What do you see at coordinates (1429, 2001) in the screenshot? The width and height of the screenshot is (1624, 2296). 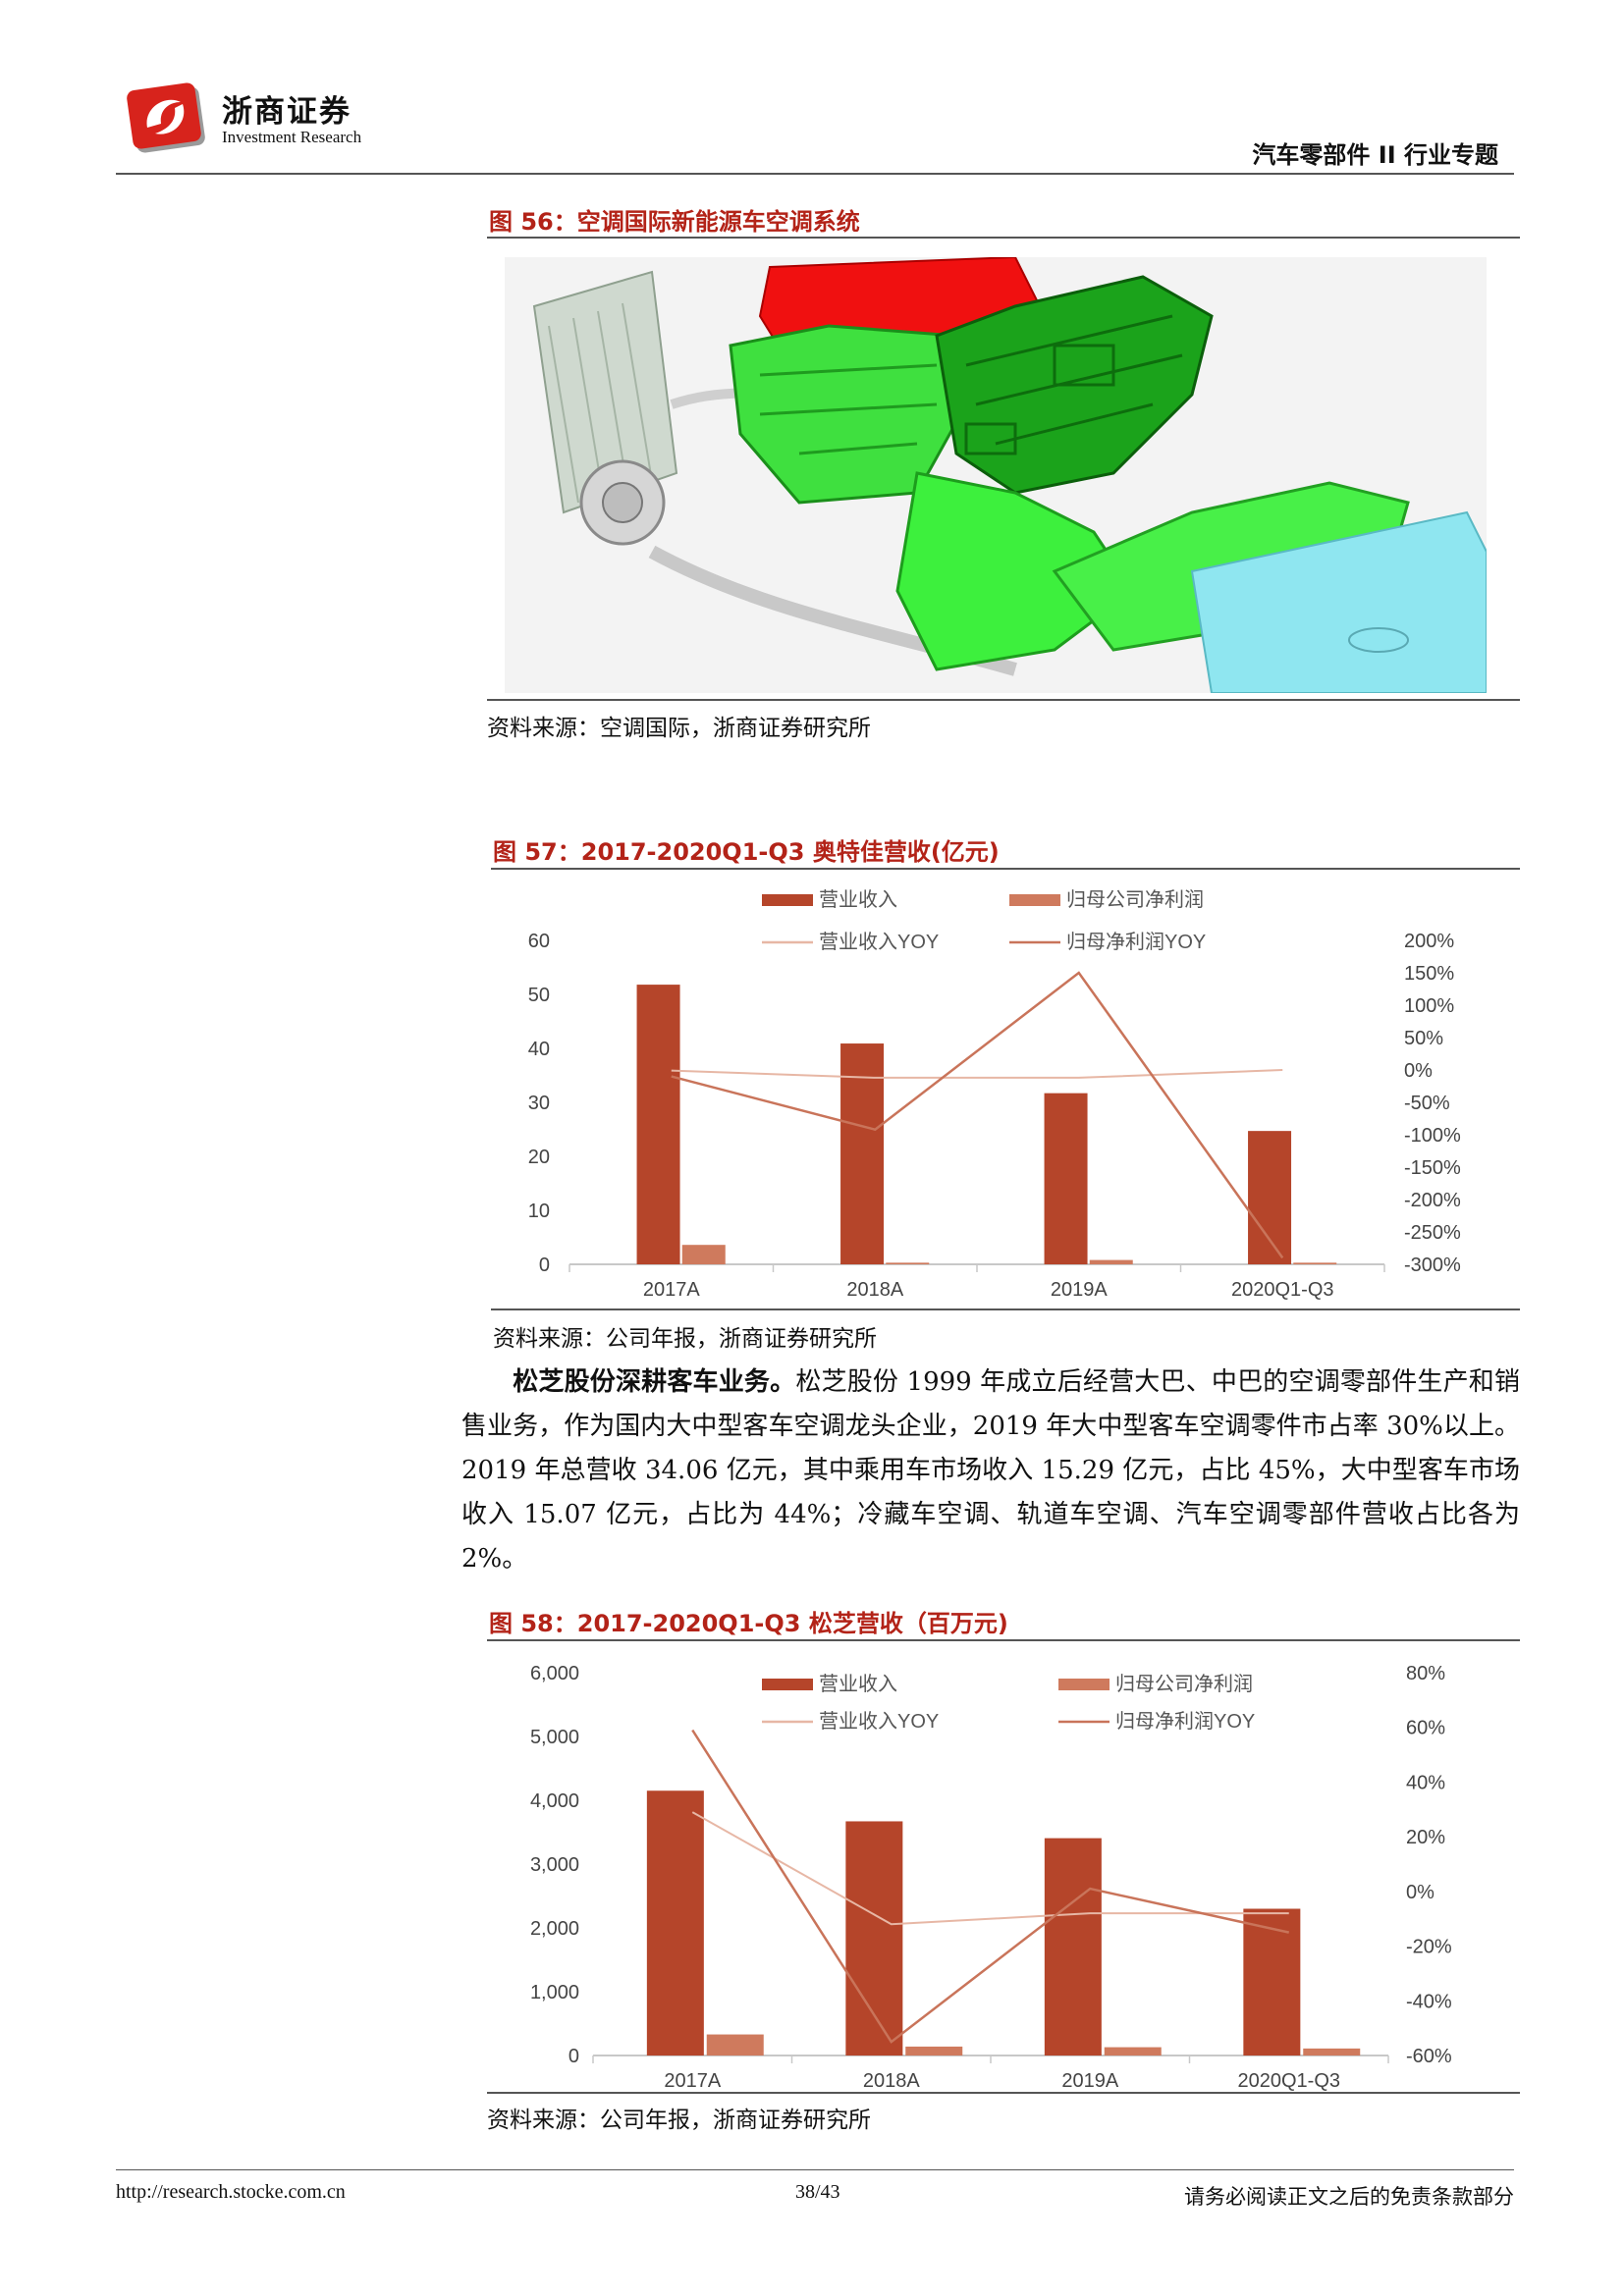 I see `y2-tick-label: -40%` at bounding box center [1429, 2001].